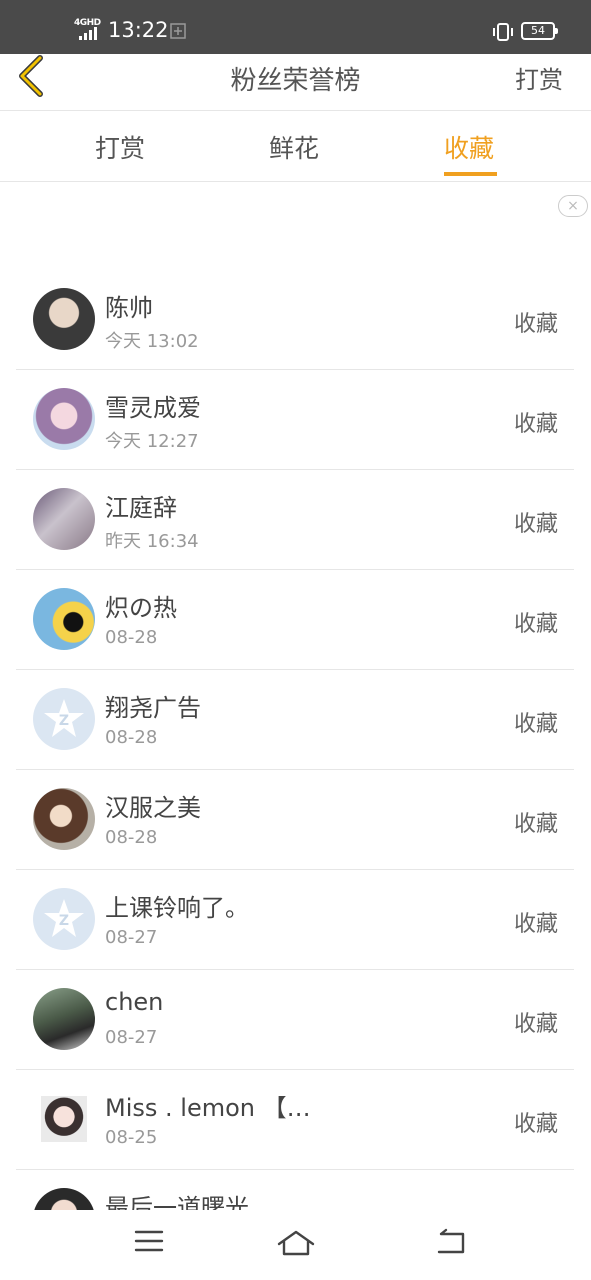 This screenshot has width=591, height=1280. Describe the element at coordinates (153, 808) in the screenshot. I see `fan-name: 汉服之美` at that location.